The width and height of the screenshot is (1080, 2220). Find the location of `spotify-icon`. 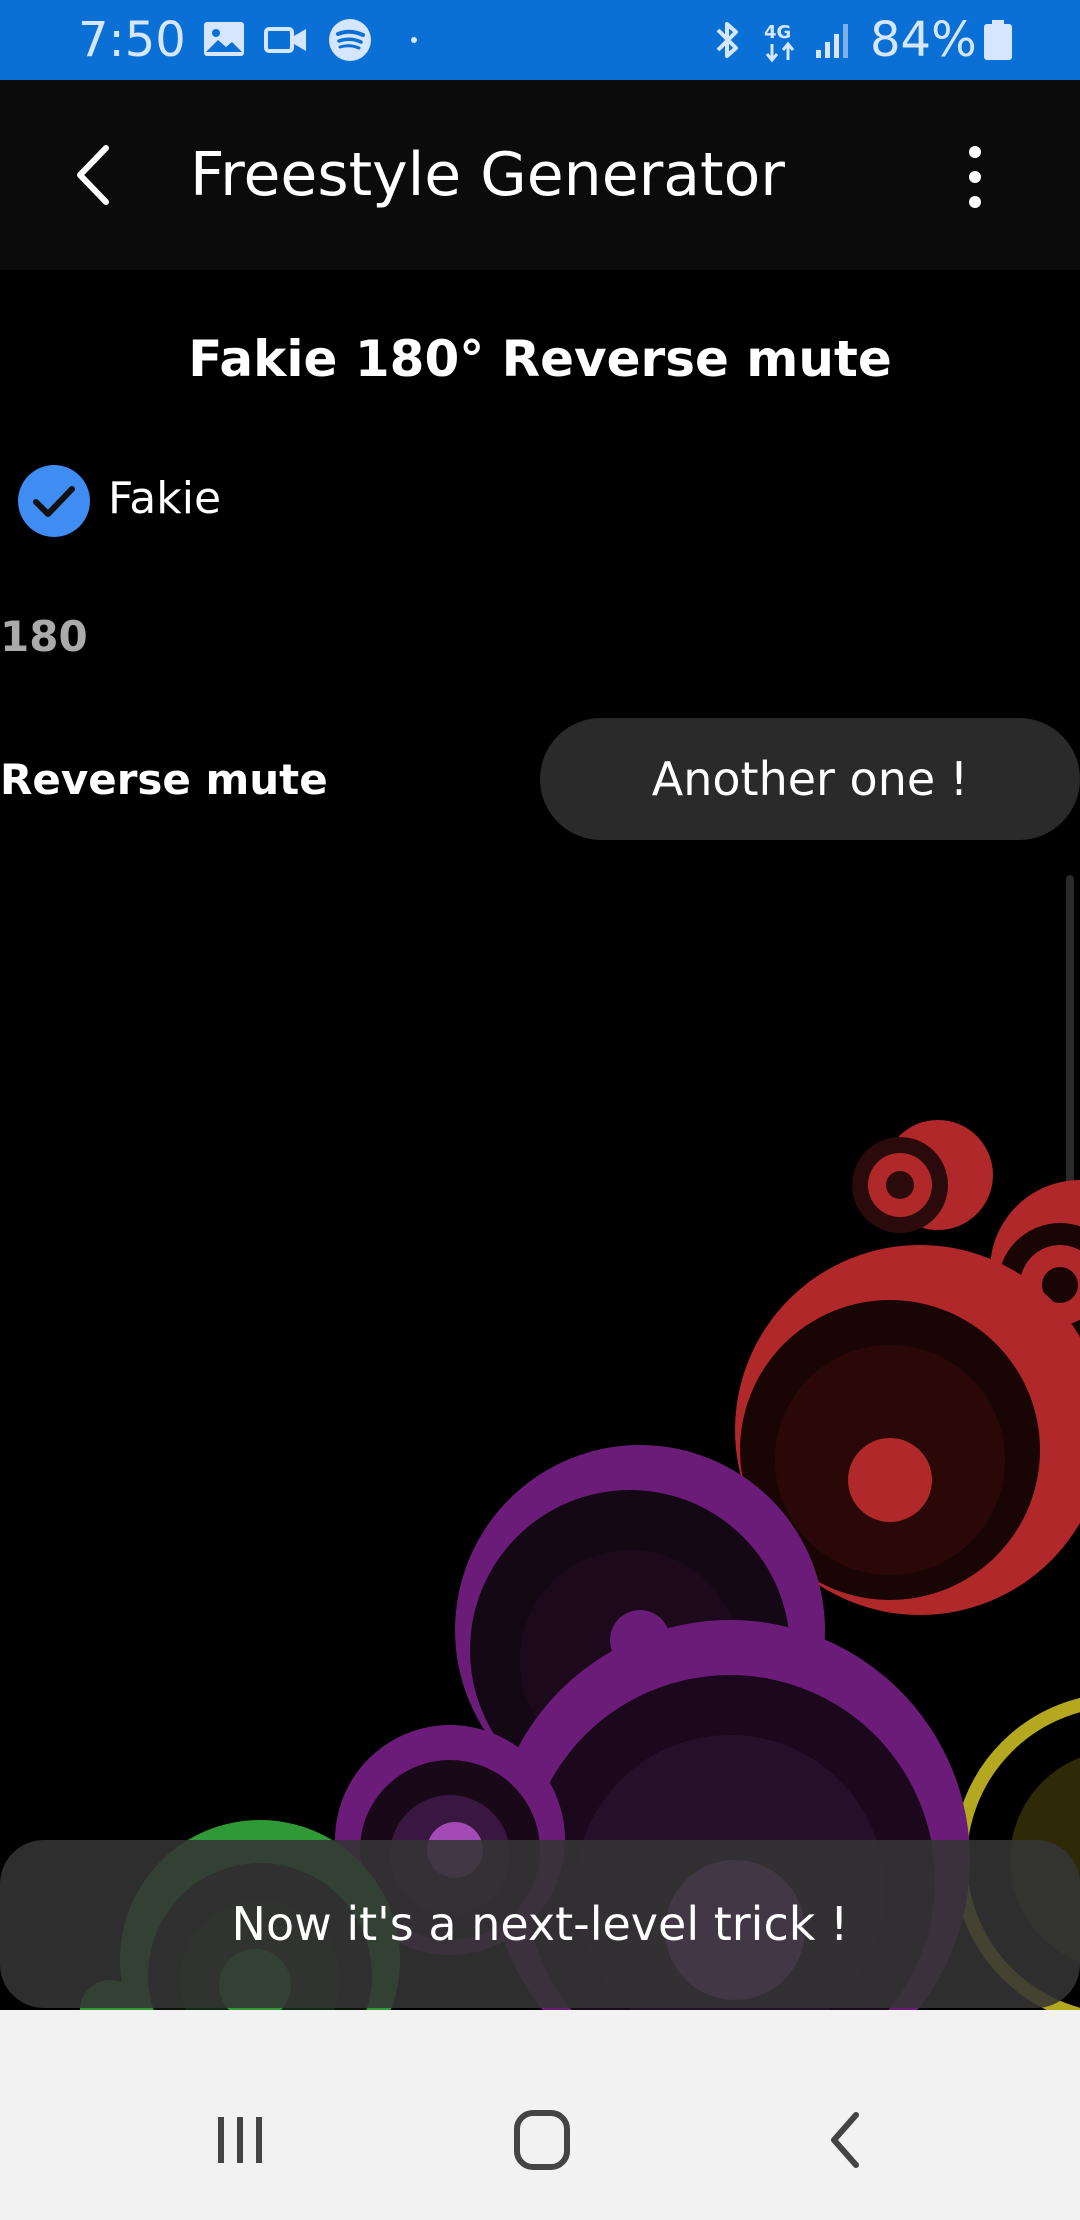

spotify-icon is located at coordinates (350, 40).